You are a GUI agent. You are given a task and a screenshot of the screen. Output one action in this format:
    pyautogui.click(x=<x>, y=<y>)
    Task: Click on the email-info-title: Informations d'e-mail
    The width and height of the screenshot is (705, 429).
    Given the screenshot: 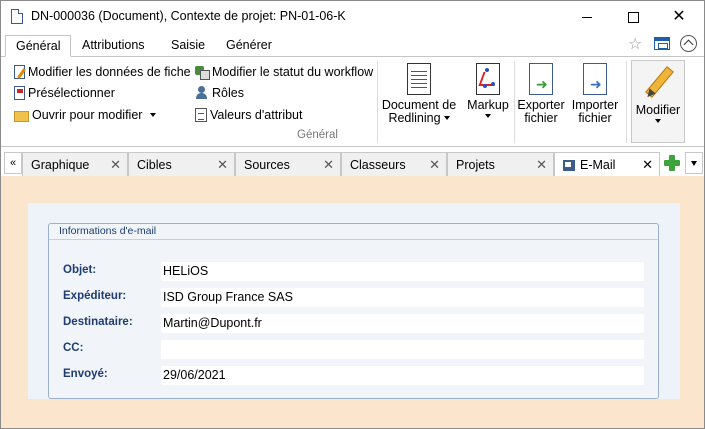 What is the action you would take?
    pyautogui.click(x=353, y=232)
    